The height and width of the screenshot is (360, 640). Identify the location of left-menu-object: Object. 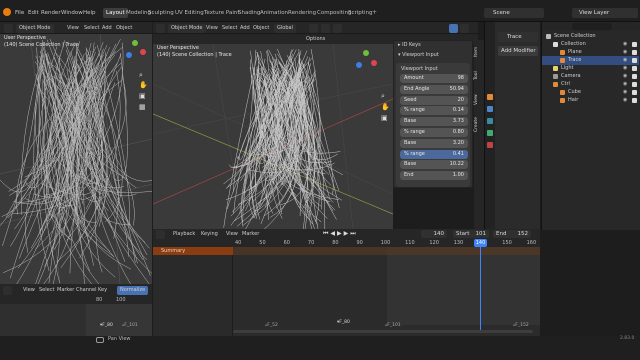
(124, 28).